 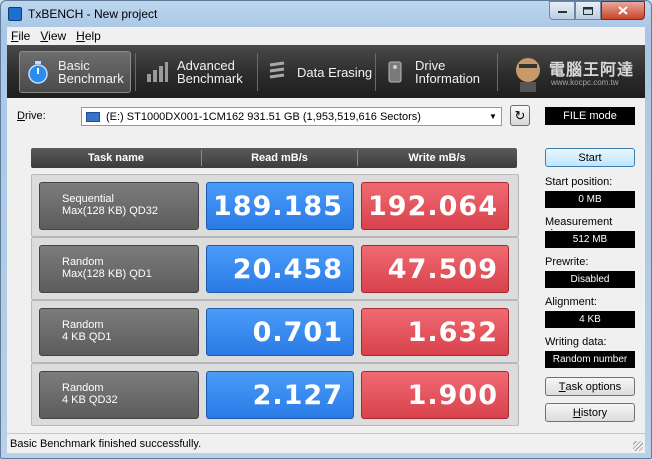 I want to click on minimize-button, so click(x=562, y=10).